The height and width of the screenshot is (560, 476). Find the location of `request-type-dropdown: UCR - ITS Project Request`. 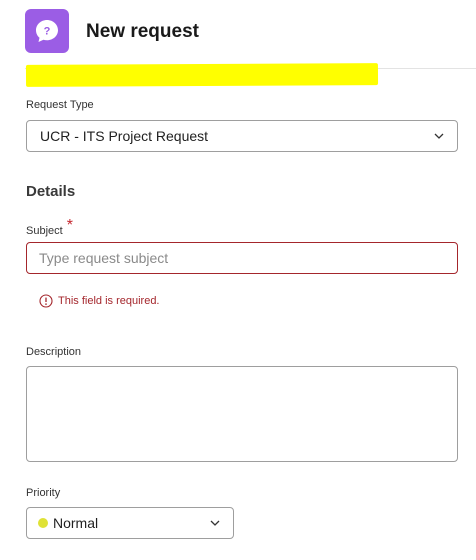

request-type-dropdown: UCR - ITS Project Request is located at coordinates (242, 136).